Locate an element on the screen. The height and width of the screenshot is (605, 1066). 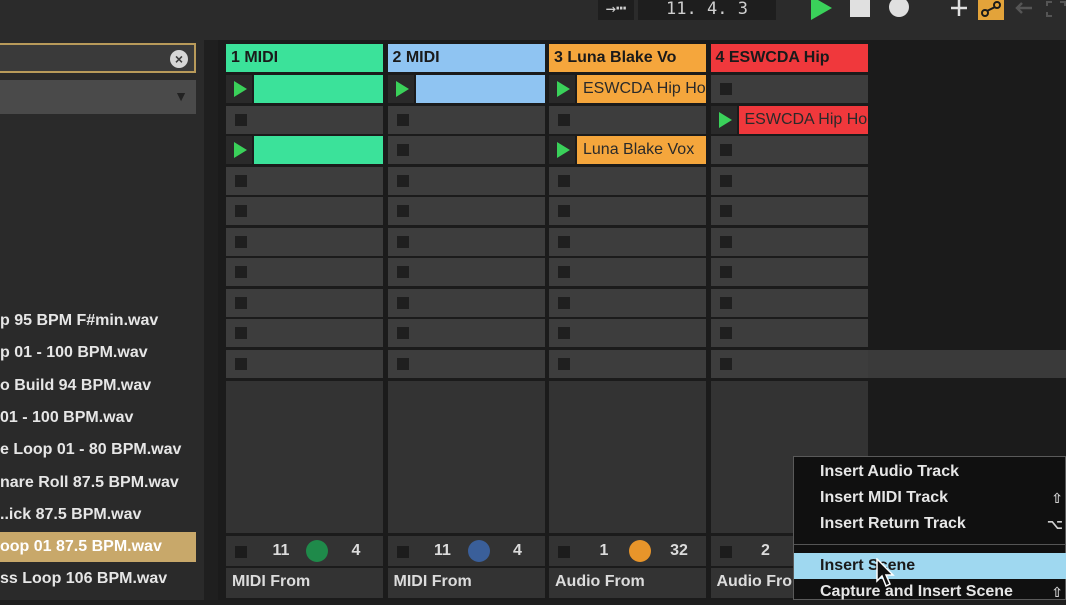
browser-filter-dropdown: ▼ is located at coordinates (98, 97).